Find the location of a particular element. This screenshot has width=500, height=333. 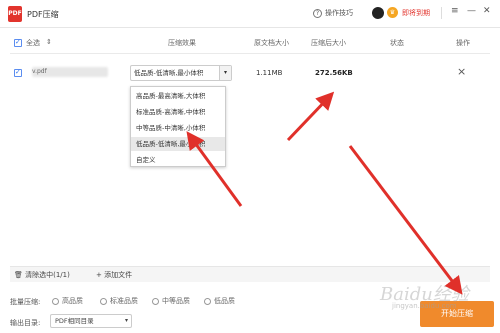

header-original-size: 原文档大小 is located at coordinates (271, 43).